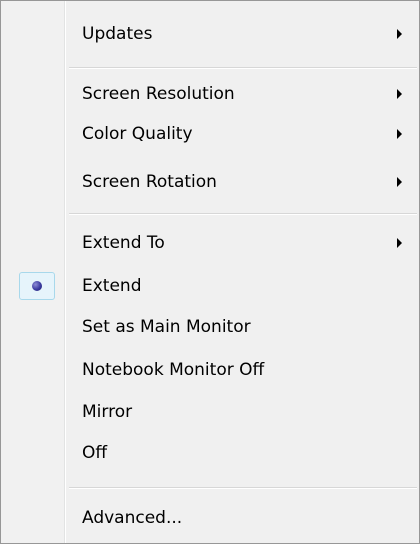  I want to click on menu-item-notebook-monitor-off: Notebook Monitor Off, so click(210, 370).